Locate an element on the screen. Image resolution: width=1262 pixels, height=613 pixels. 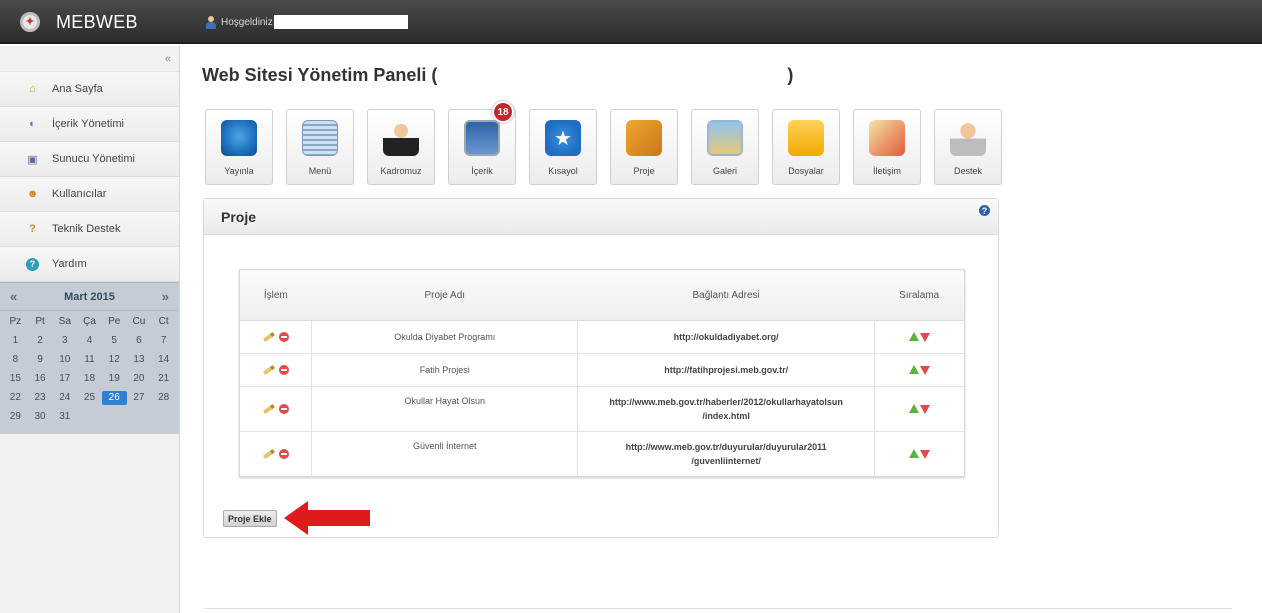
sidebar-item-kullanicilar: ☻ Kullanıcılar is located at coordinates (89, 194).